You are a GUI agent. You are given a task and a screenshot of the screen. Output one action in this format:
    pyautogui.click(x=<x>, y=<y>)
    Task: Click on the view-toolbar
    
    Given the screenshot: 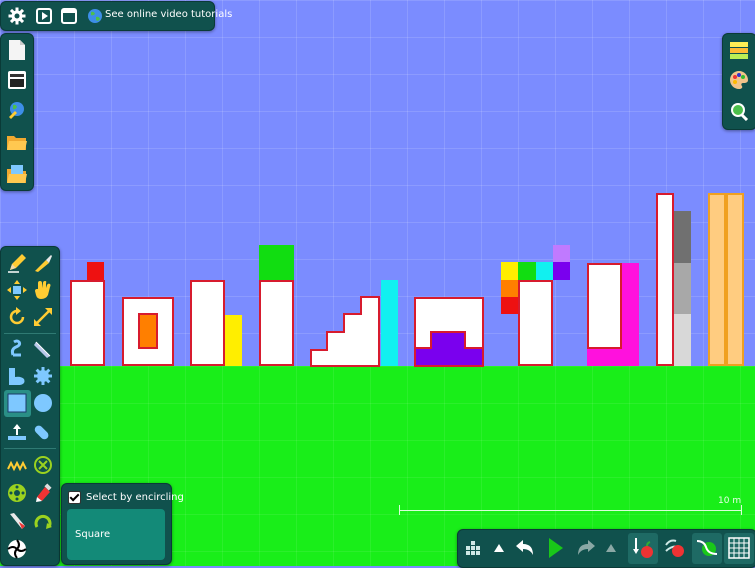 What is the action you would take?
    pyautogui.click(x=738, y=81)
    